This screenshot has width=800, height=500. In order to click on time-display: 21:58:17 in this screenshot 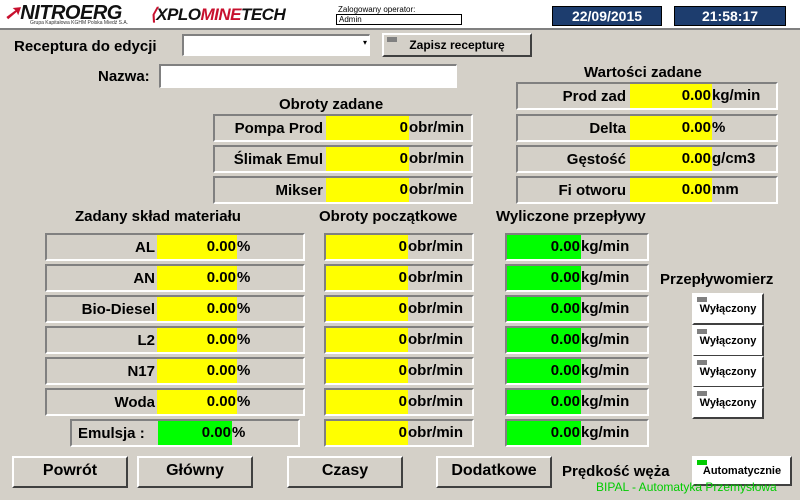, I will do `click(730, 16)`.